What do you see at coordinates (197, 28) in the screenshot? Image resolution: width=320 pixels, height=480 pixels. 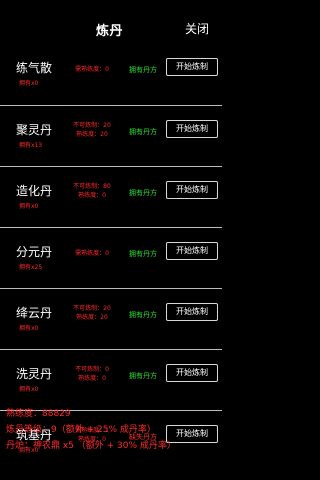 I see `close-button: 关闭` at bounding box center [197, 28].